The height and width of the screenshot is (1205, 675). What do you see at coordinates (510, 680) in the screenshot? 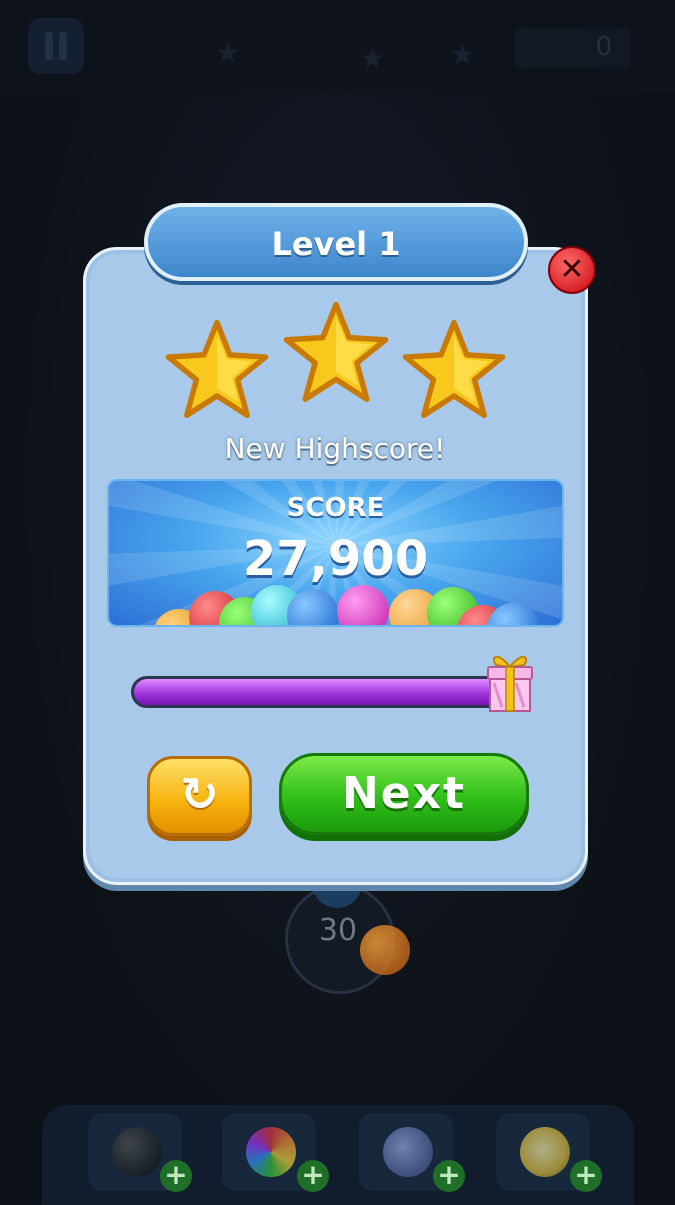
I see `gift-box-icon` at bounding box center [510, 680].